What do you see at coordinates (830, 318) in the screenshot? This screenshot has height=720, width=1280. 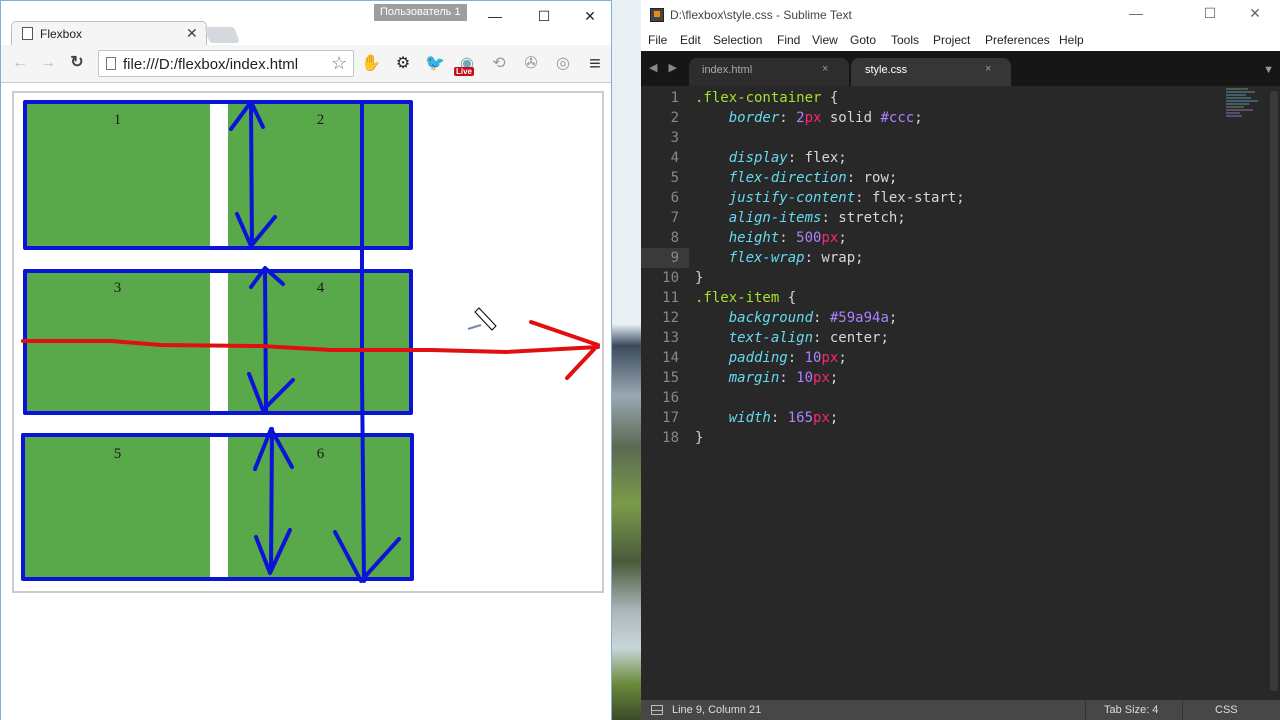 I see `code-line: background: #59a94a;` at bounding box center [830, 318].